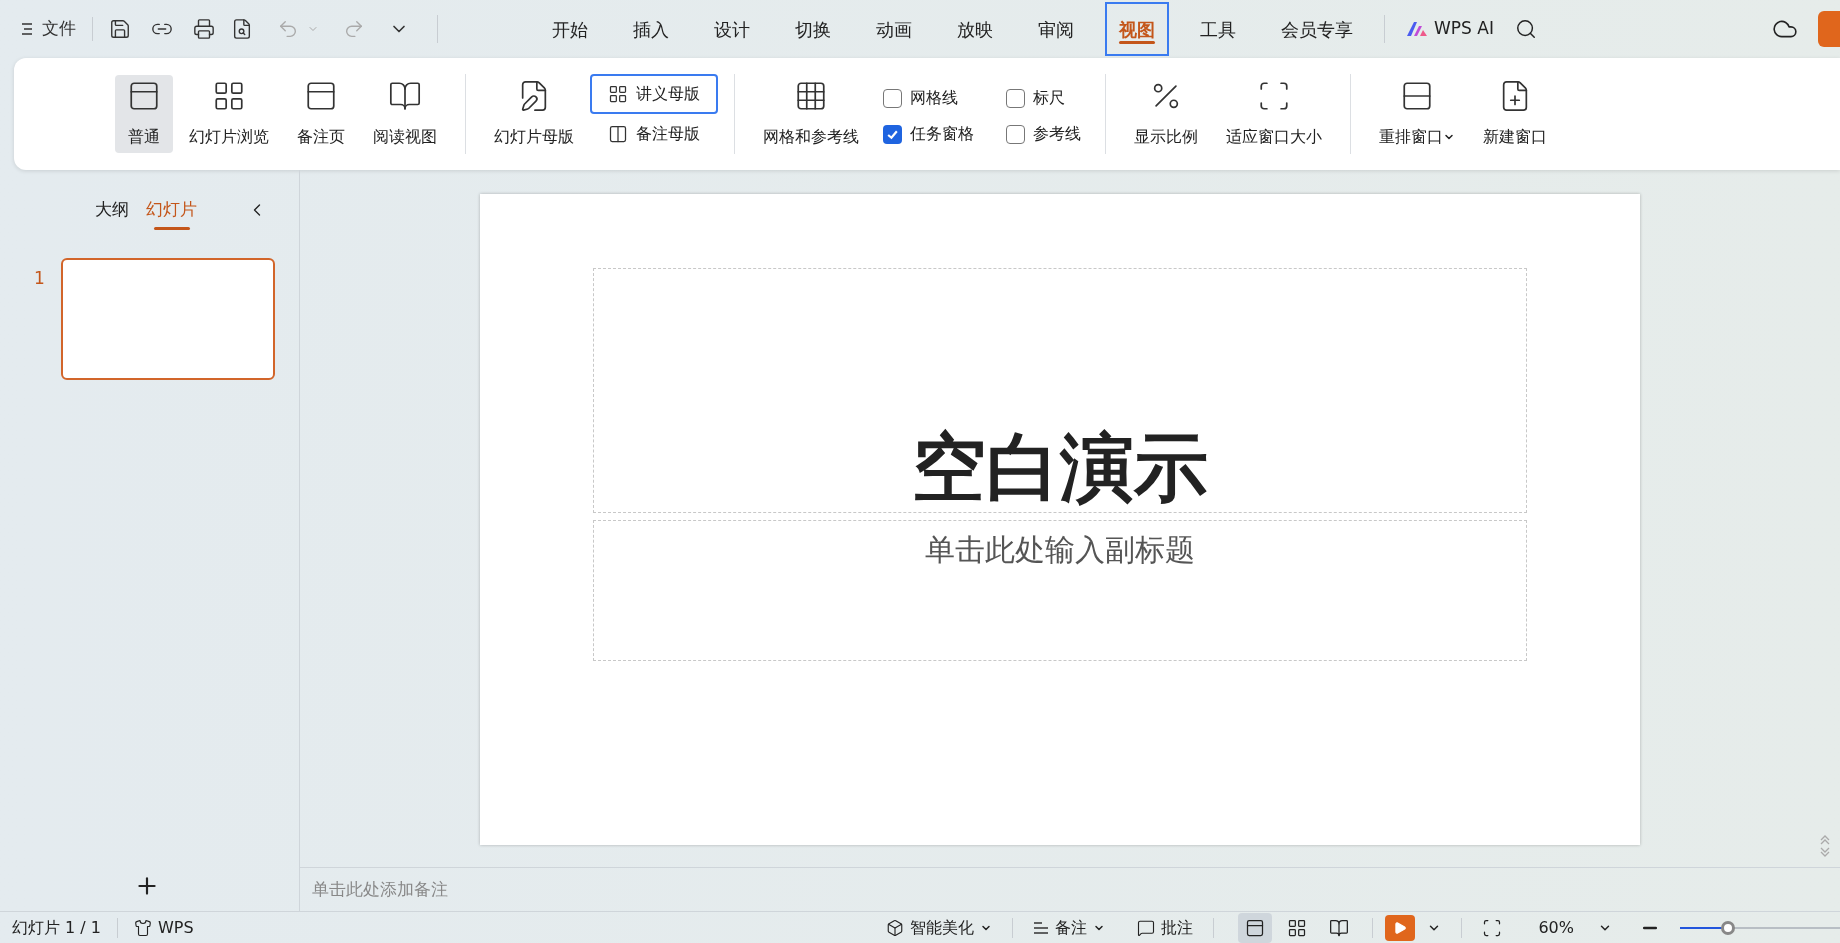 The width and height of the screenshot is (1840, 943). What do you see at coordinates (1056, 29) in the screenshot?
I see `ribbon-tab: 审阅` at bounding box center [1056, 29].